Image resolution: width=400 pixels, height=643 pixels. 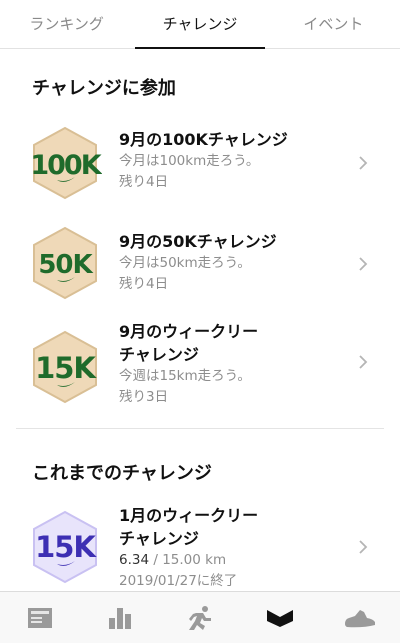 I want to click on stats-icon, so click(x=120, y=618).